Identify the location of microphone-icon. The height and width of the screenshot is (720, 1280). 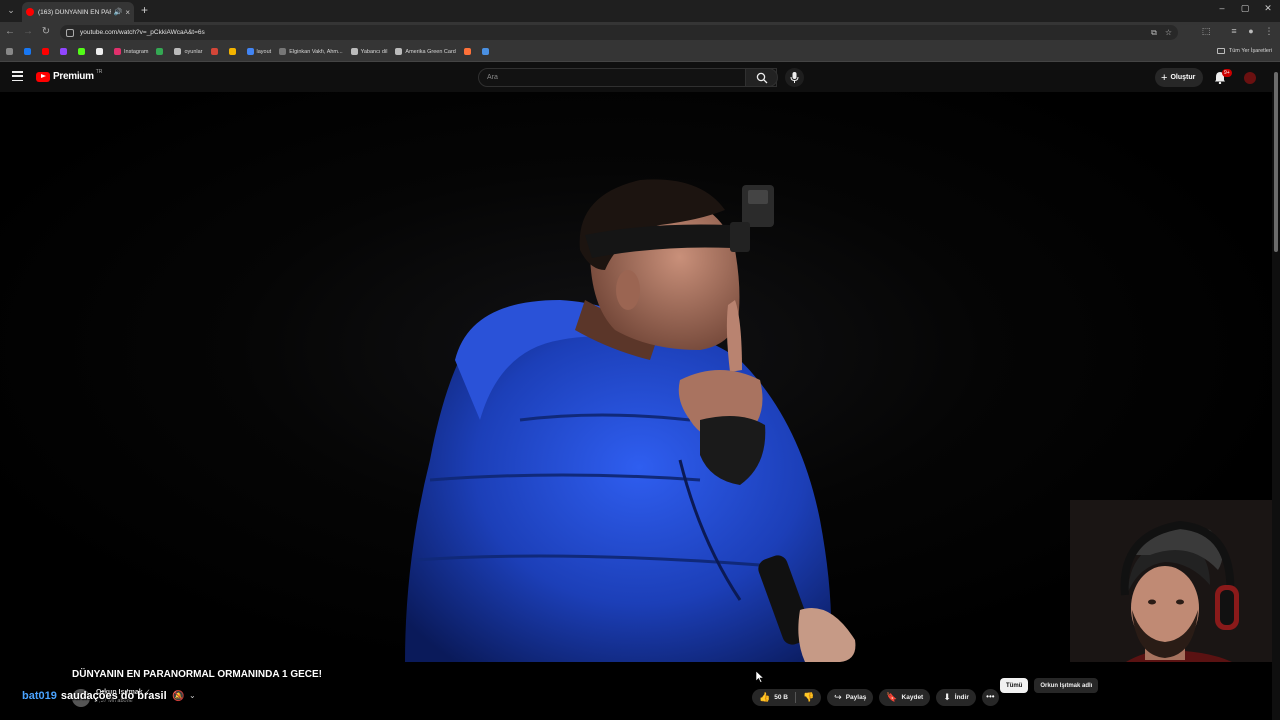
(794, 77).